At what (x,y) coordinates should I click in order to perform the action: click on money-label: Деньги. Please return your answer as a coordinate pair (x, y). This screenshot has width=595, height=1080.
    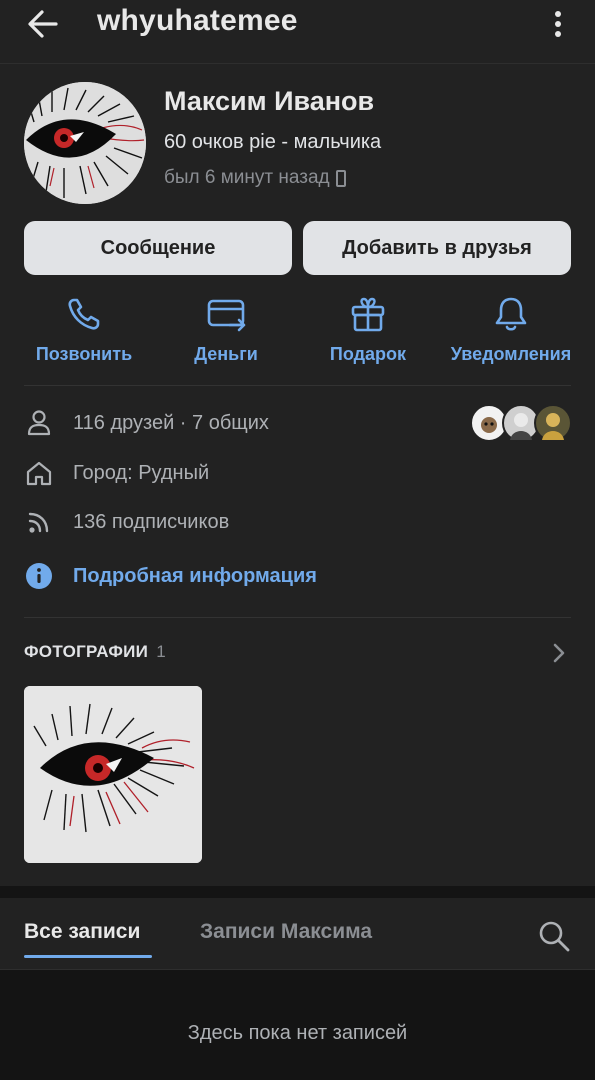
    Looking at the image, I should click on (226, 354).